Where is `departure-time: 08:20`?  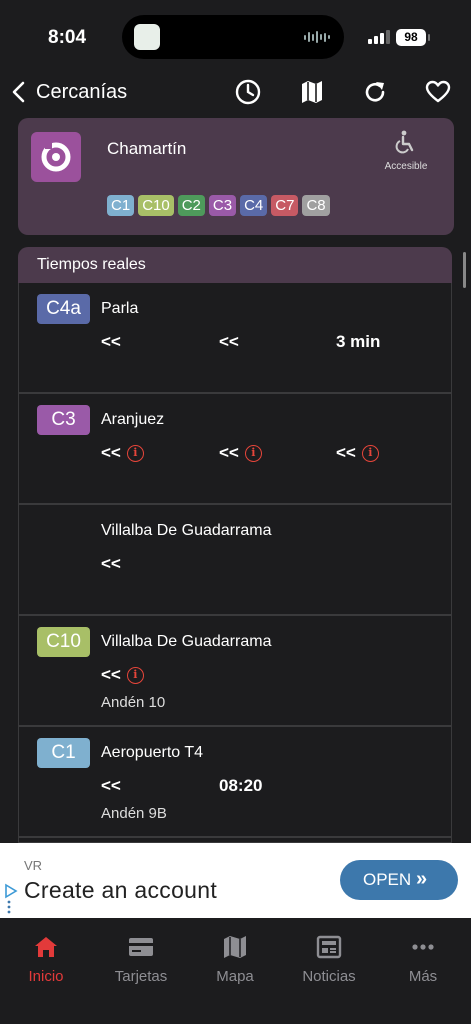 departure-time: 08:20 is located at coordinates (241, 785).